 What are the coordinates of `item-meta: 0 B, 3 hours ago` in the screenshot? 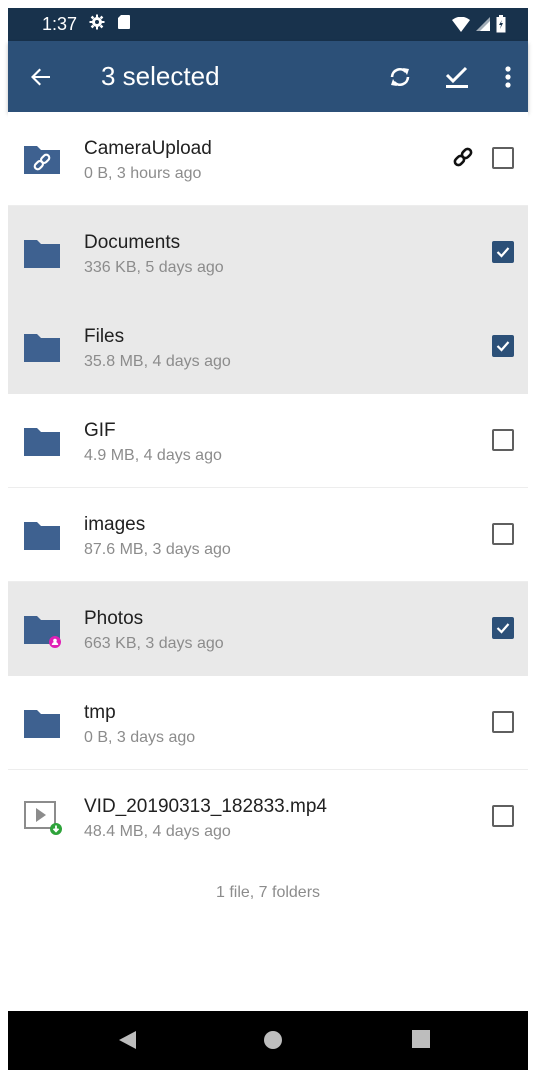 It's located at (143, 173).